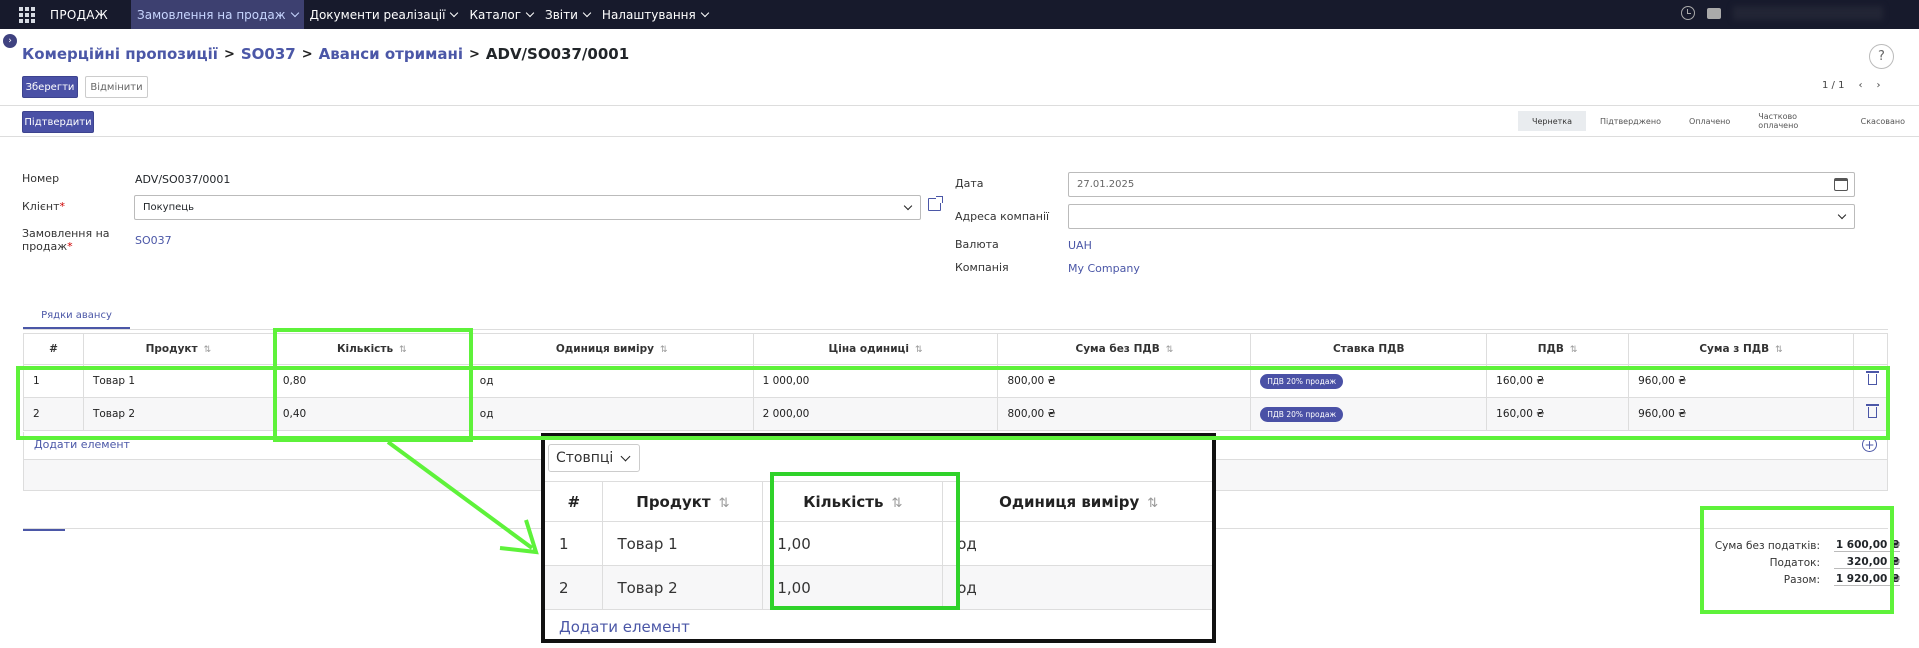 Image resolution: width=1919 pixels, height=648 pixels. What do you see at coordinates (683, 543) in the screenshot?
I see `cell-product: Товар 1` at bounding box center [683, 543].